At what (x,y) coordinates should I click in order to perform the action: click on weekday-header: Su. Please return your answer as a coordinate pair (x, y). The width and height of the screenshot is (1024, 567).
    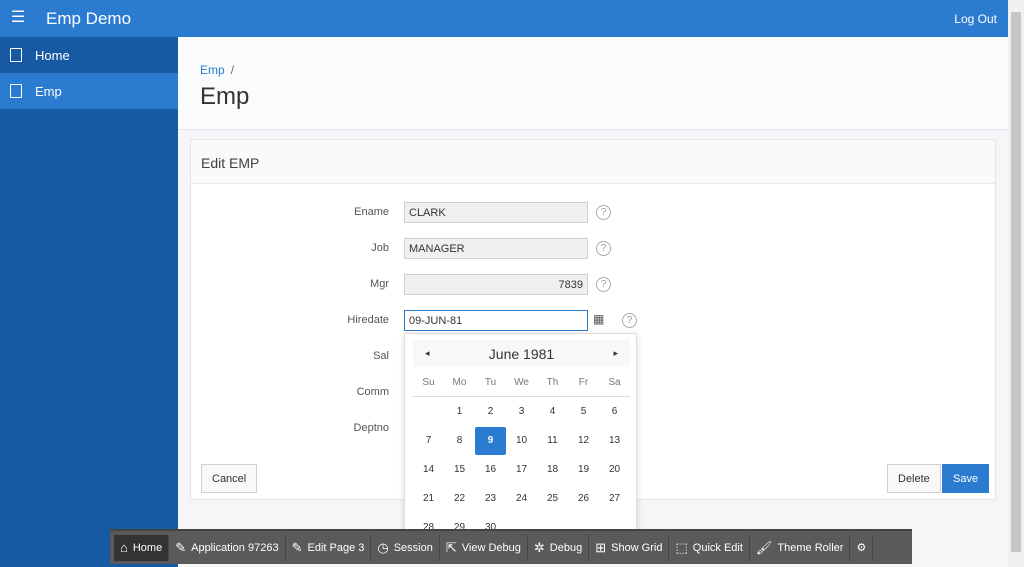
    Looking at the image, I should click on (428, 382).